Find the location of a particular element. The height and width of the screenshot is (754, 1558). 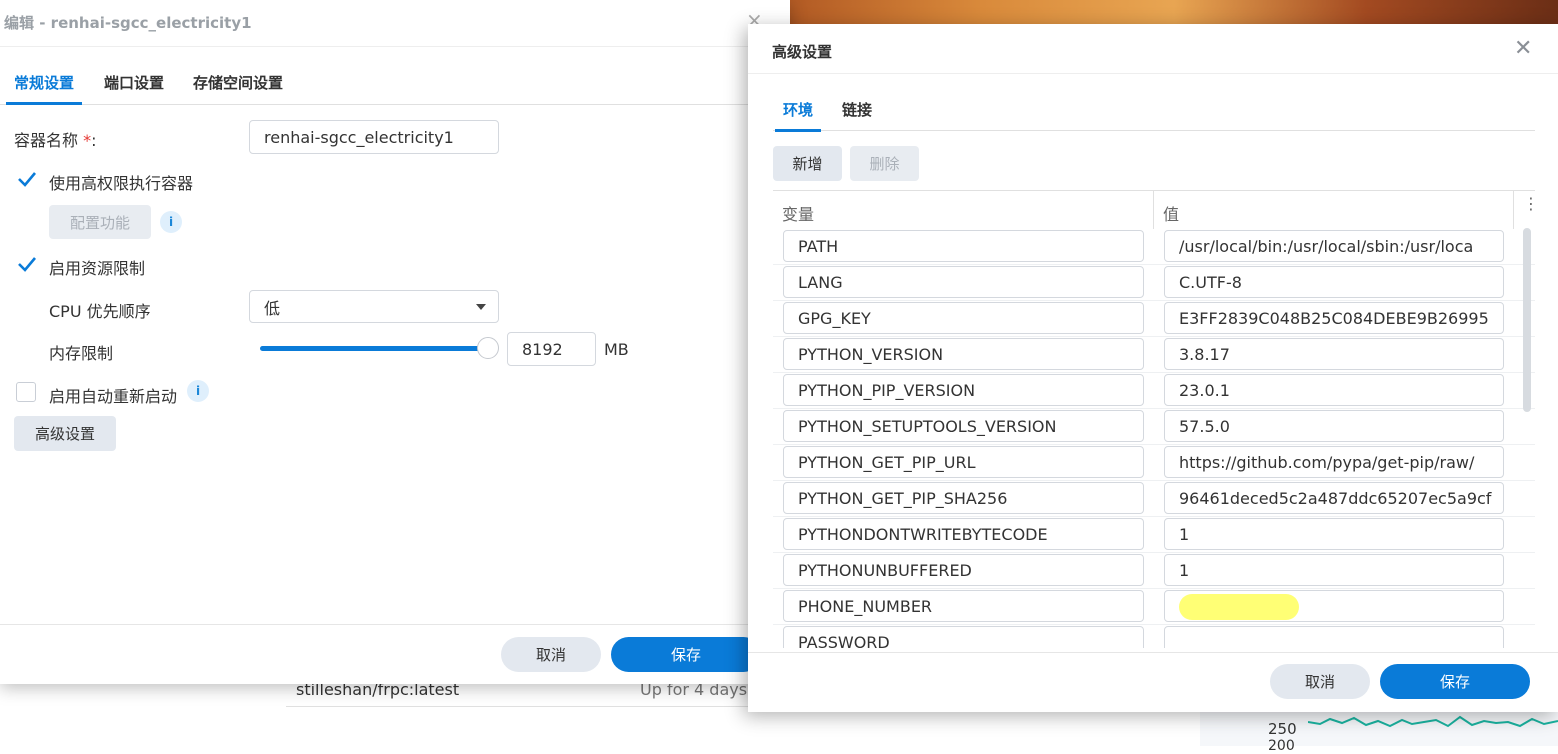

env-value-input: E3FF2839C048B25C084DEBE9B26995 is located at coordinates (1334, 318).